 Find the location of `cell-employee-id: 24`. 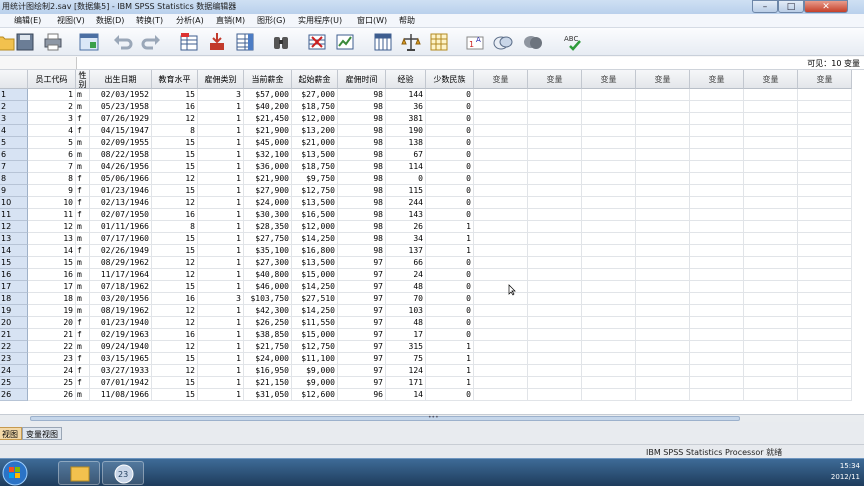

cell-employee-id: 24 is located at coordinates (52, 371).